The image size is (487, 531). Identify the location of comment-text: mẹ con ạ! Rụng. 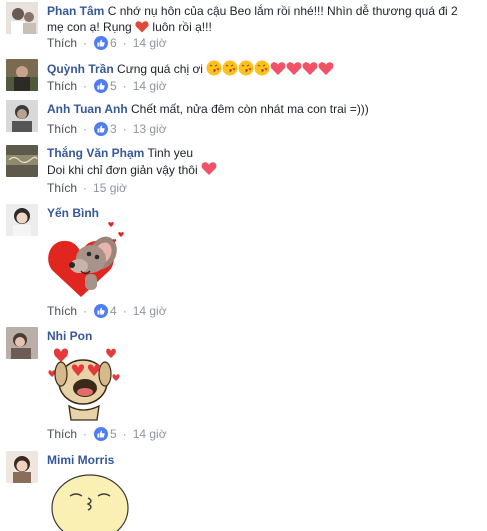
(89, 27).